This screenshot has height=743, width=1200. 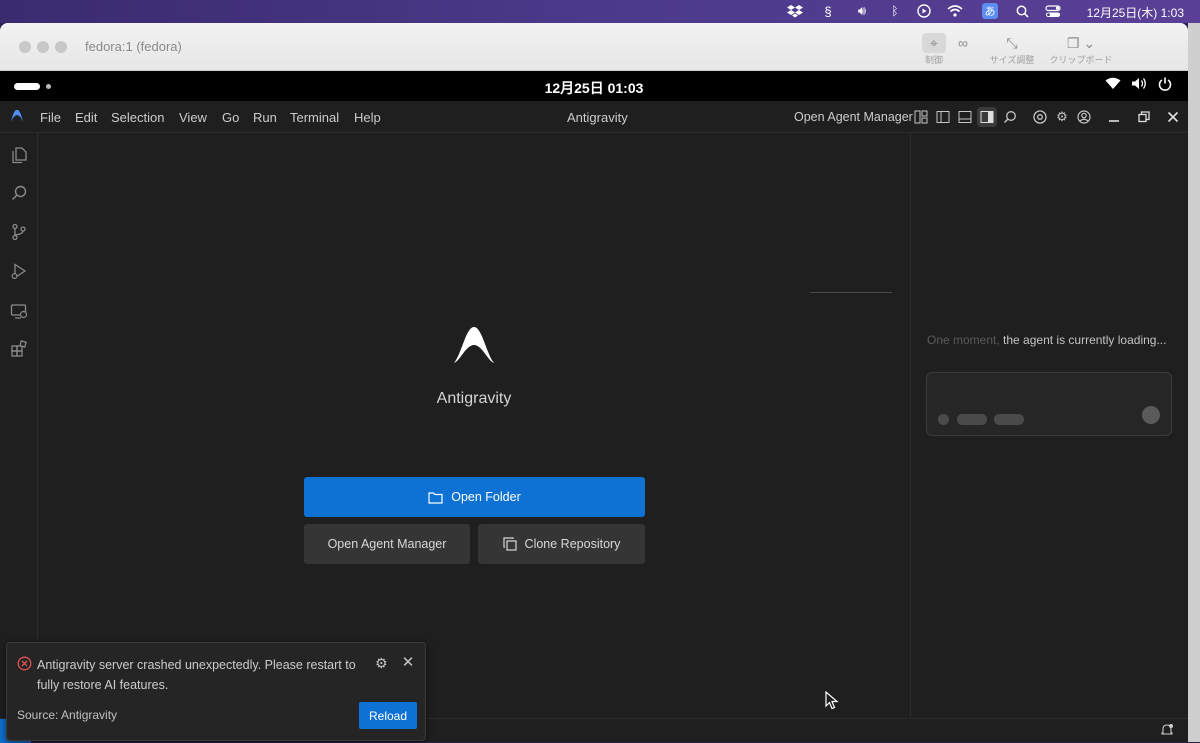 I want to click on mouse-cursor-icon, so click(x=832, y=700).